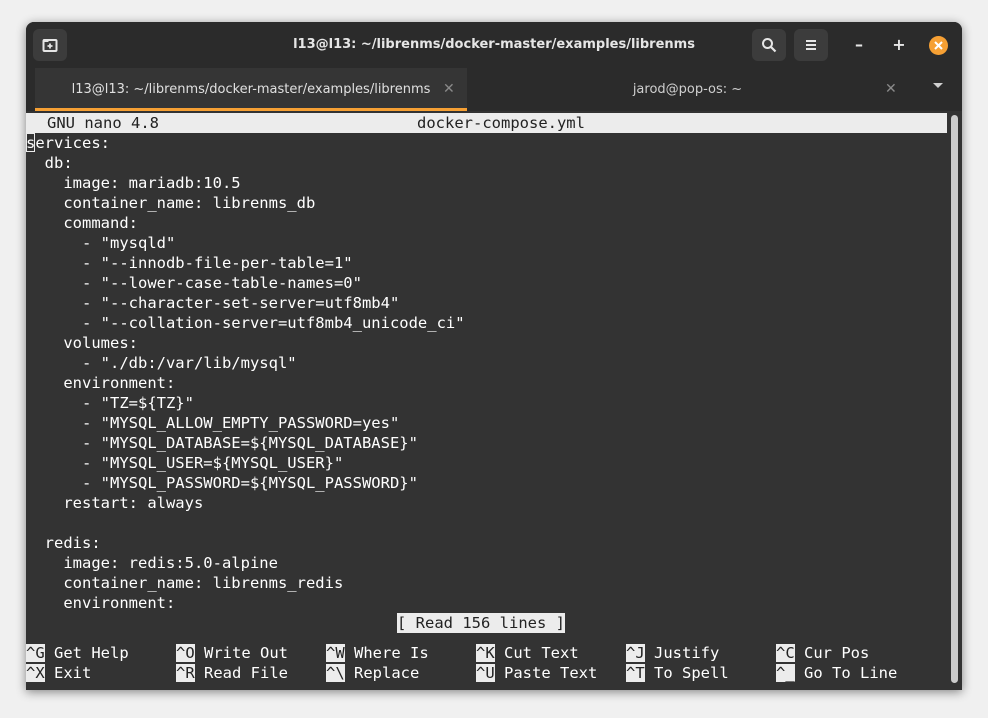 The height and width of the screenshot is (718, 988). I want to click on editor-line: - "--innodb-file-per-table=1", so click(189, 263).